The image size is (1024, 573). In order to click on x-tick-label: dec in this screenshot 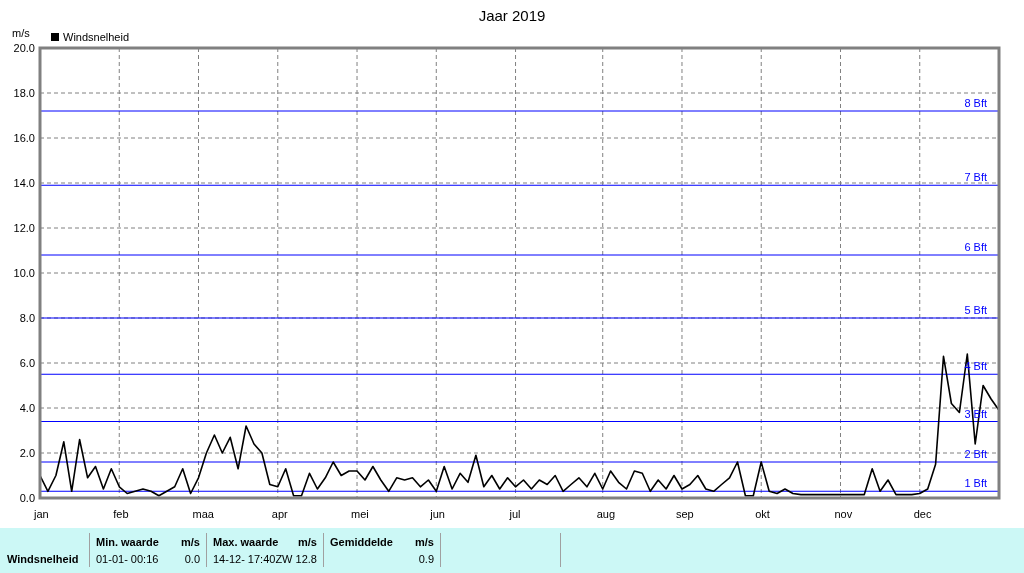, I will do `click(922, 514)`.